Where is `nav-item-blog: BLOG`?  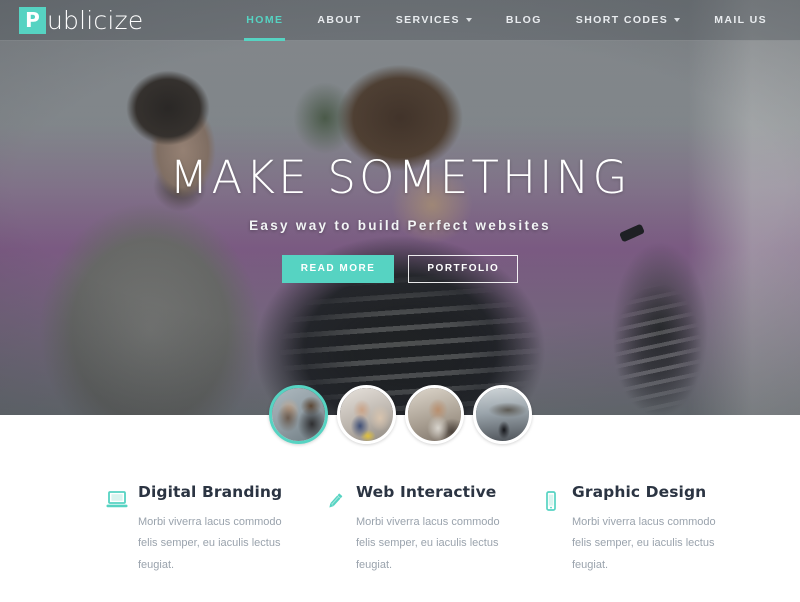
nav-item-blog: BLOG is located at coordinates (524, 20).